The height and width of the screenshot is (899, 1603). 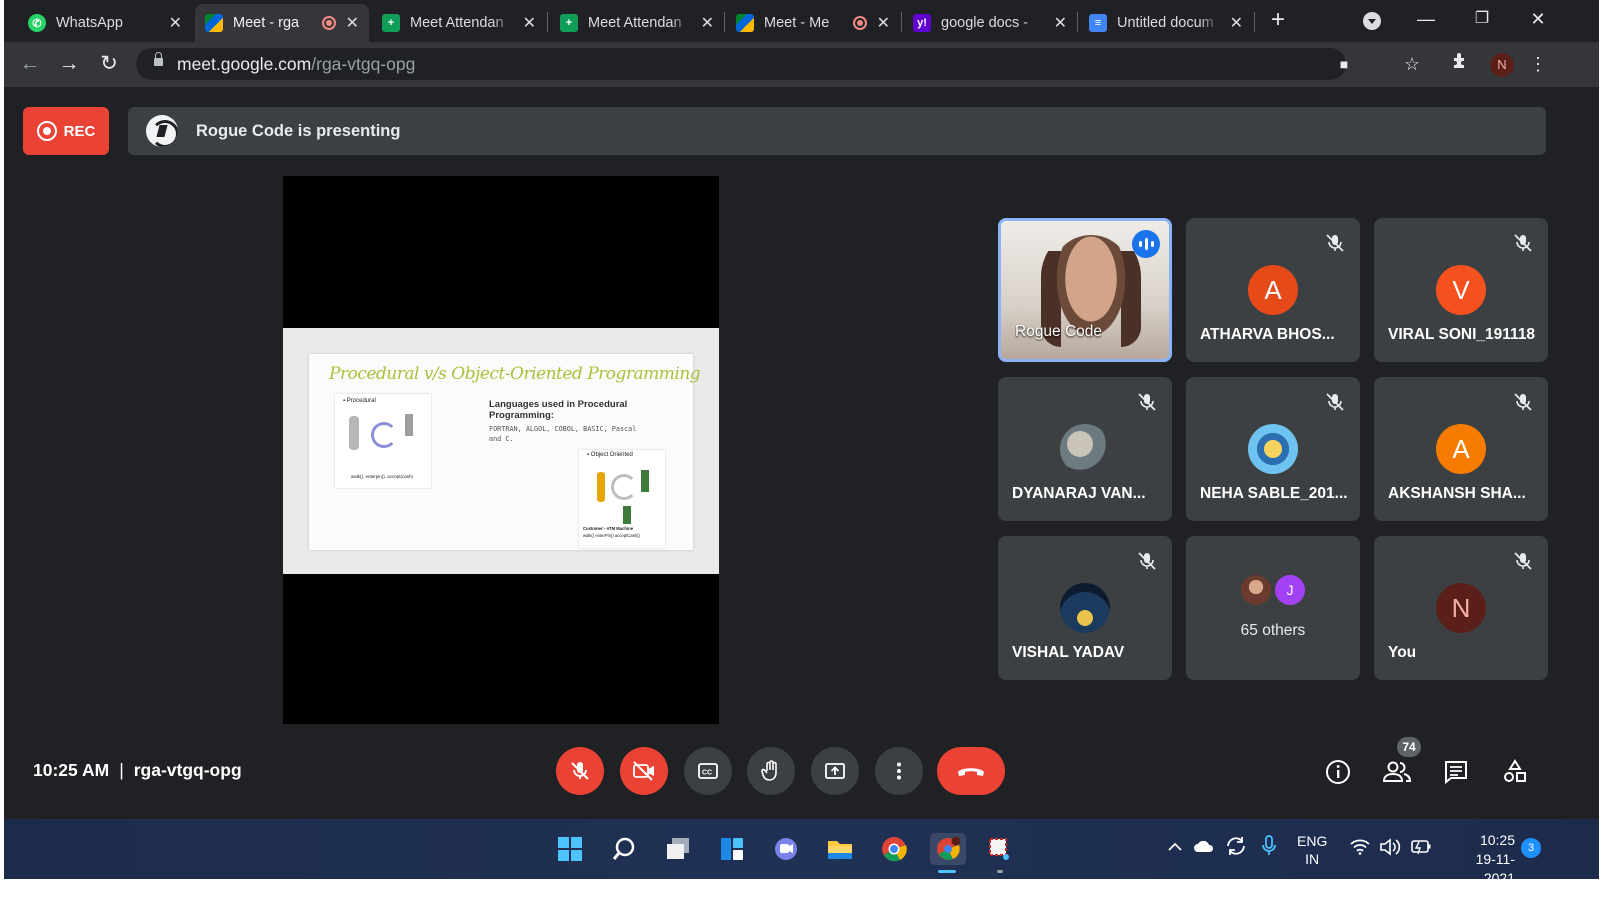 I want to click on info-icon, so click(x=1338, y=772).